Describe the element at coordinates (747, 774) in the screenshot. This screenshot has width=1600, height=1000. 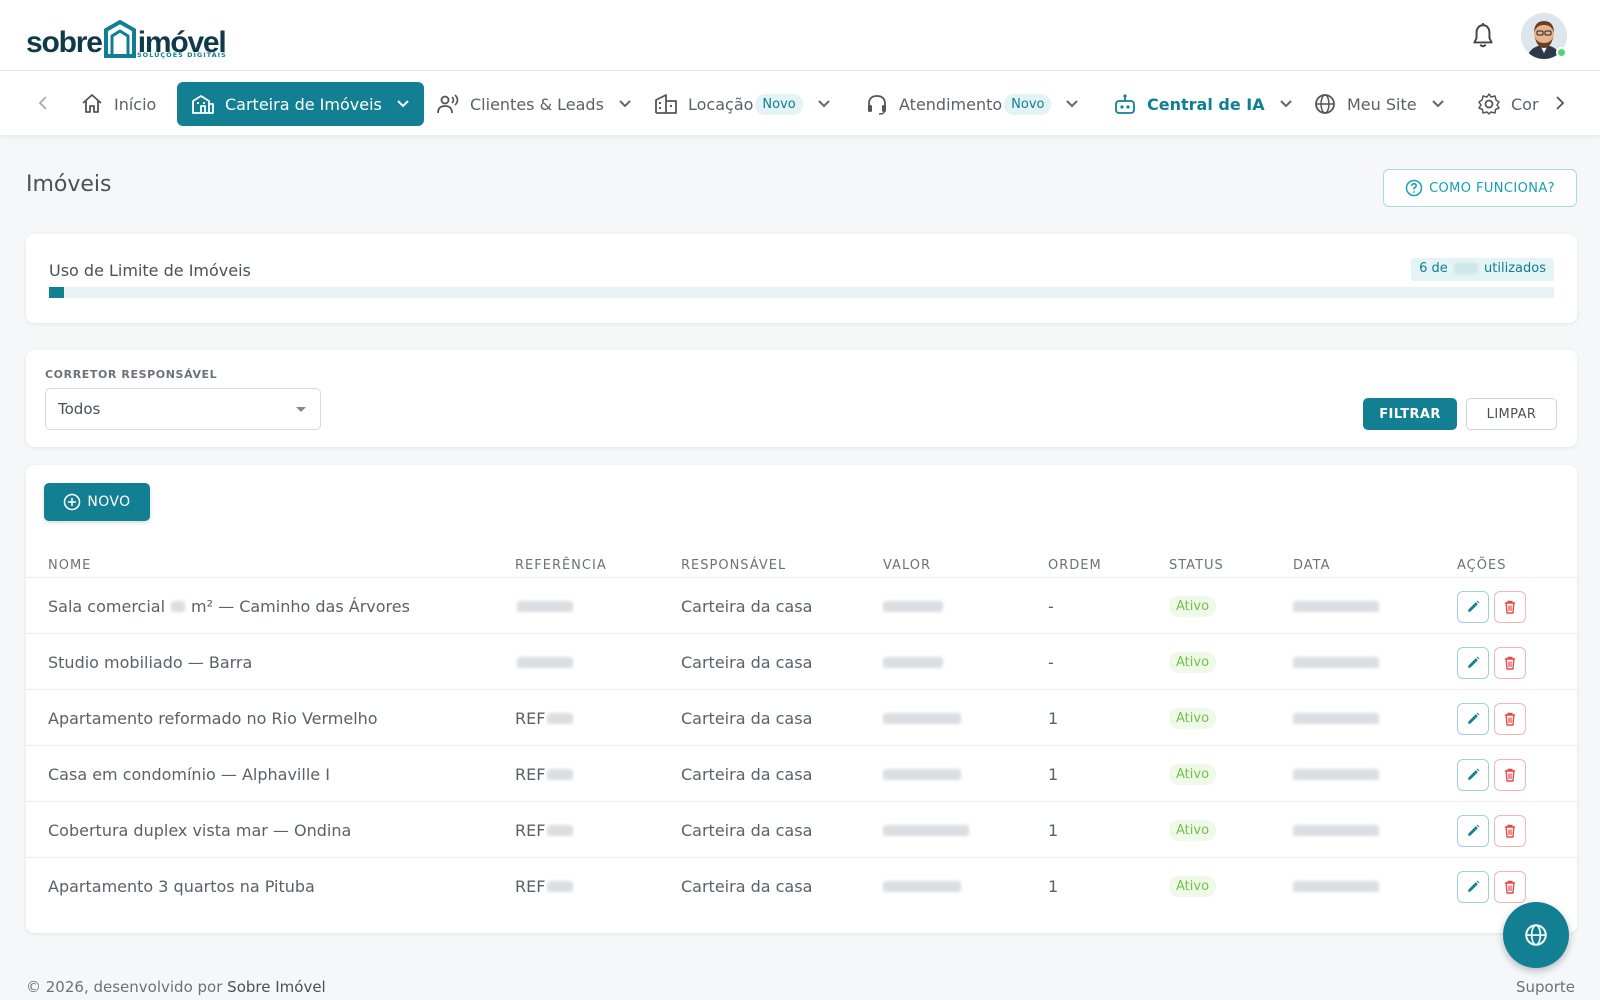
I see `cell-responsible: Carteira da casa` at that location.